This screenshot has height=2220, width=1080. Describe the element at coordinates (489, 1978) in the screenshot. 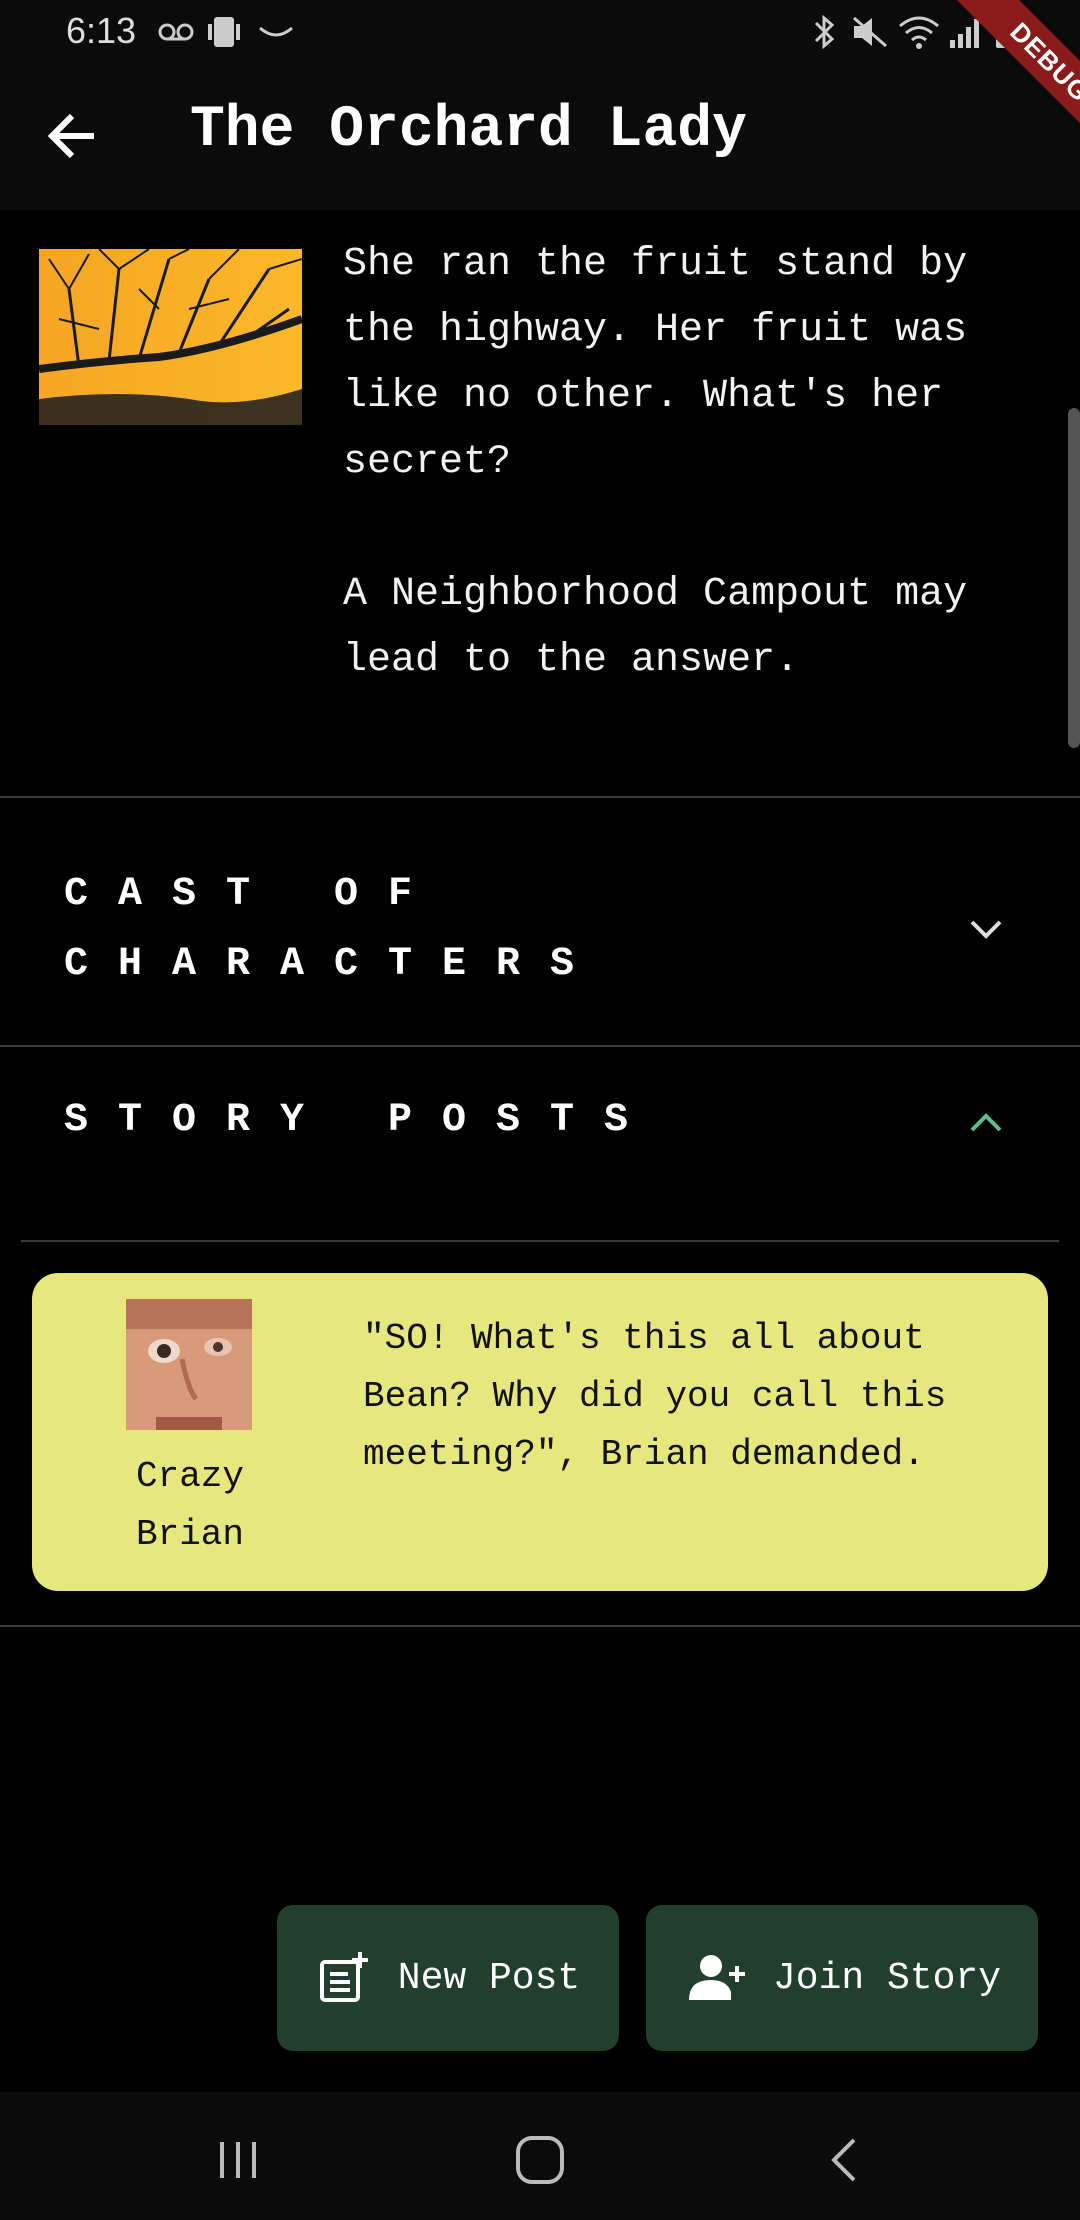

I see `new-post-label: New Post` at that location.